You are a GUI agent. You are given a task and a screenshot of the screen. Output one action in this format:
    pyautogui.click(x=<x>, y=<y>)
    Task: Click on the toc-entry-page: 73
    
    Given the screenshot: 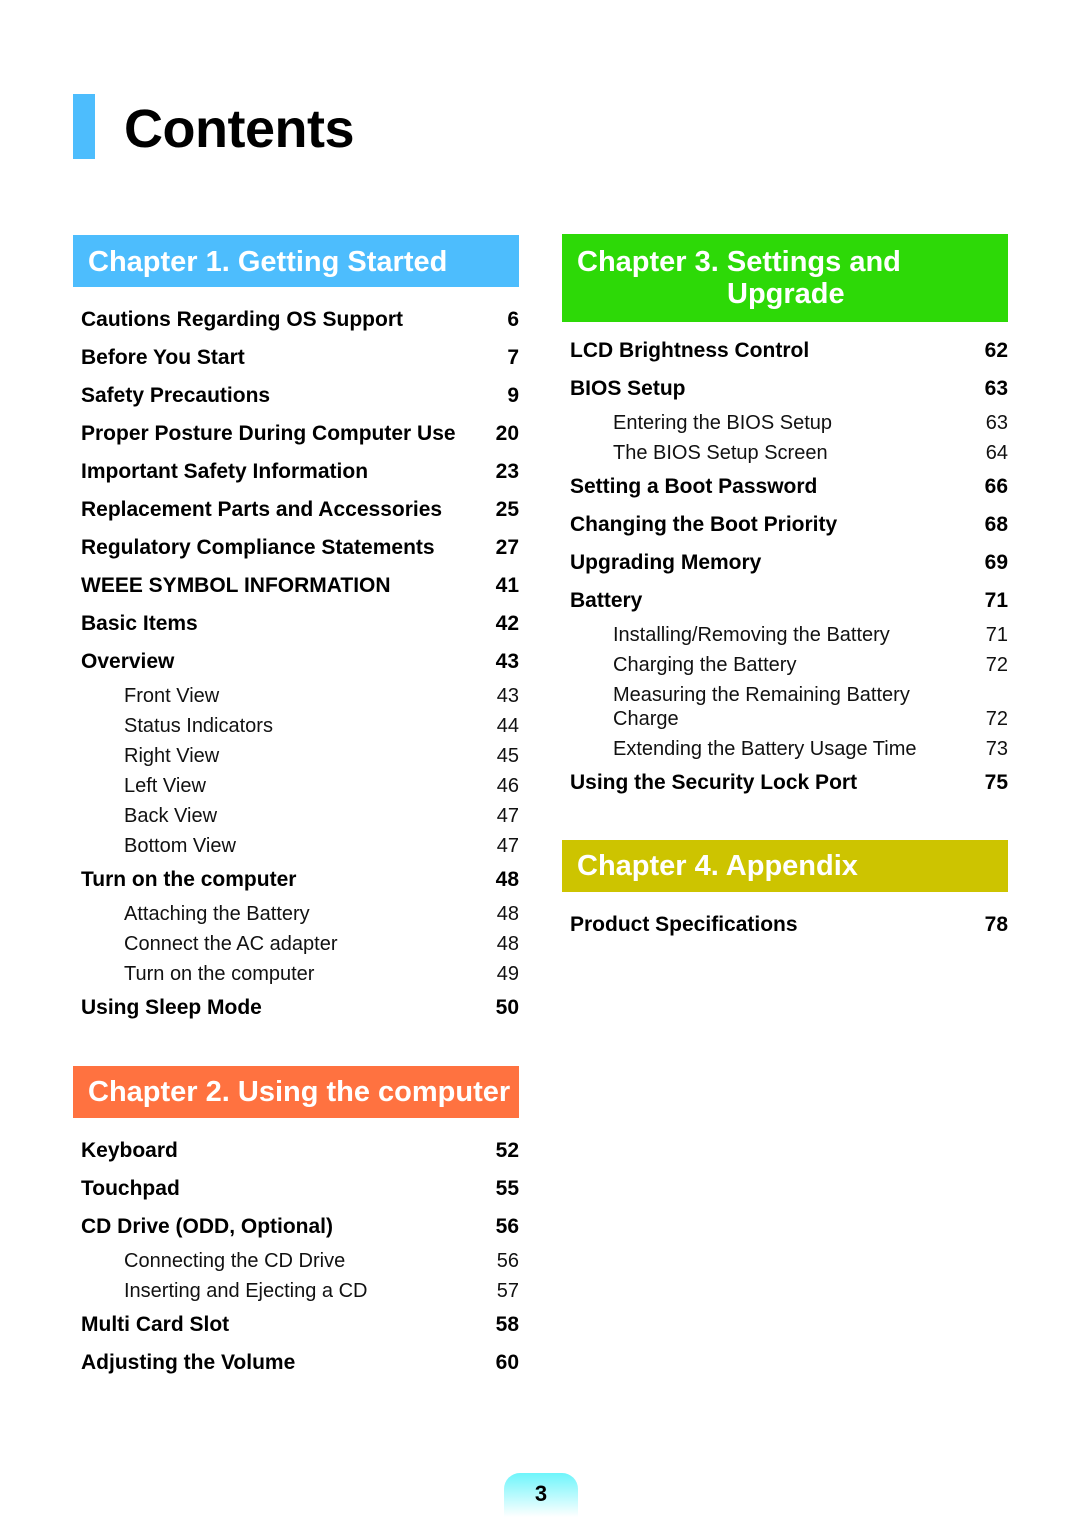 What is the action you would take?
    pyautogui.click(x=996, y=749)
    